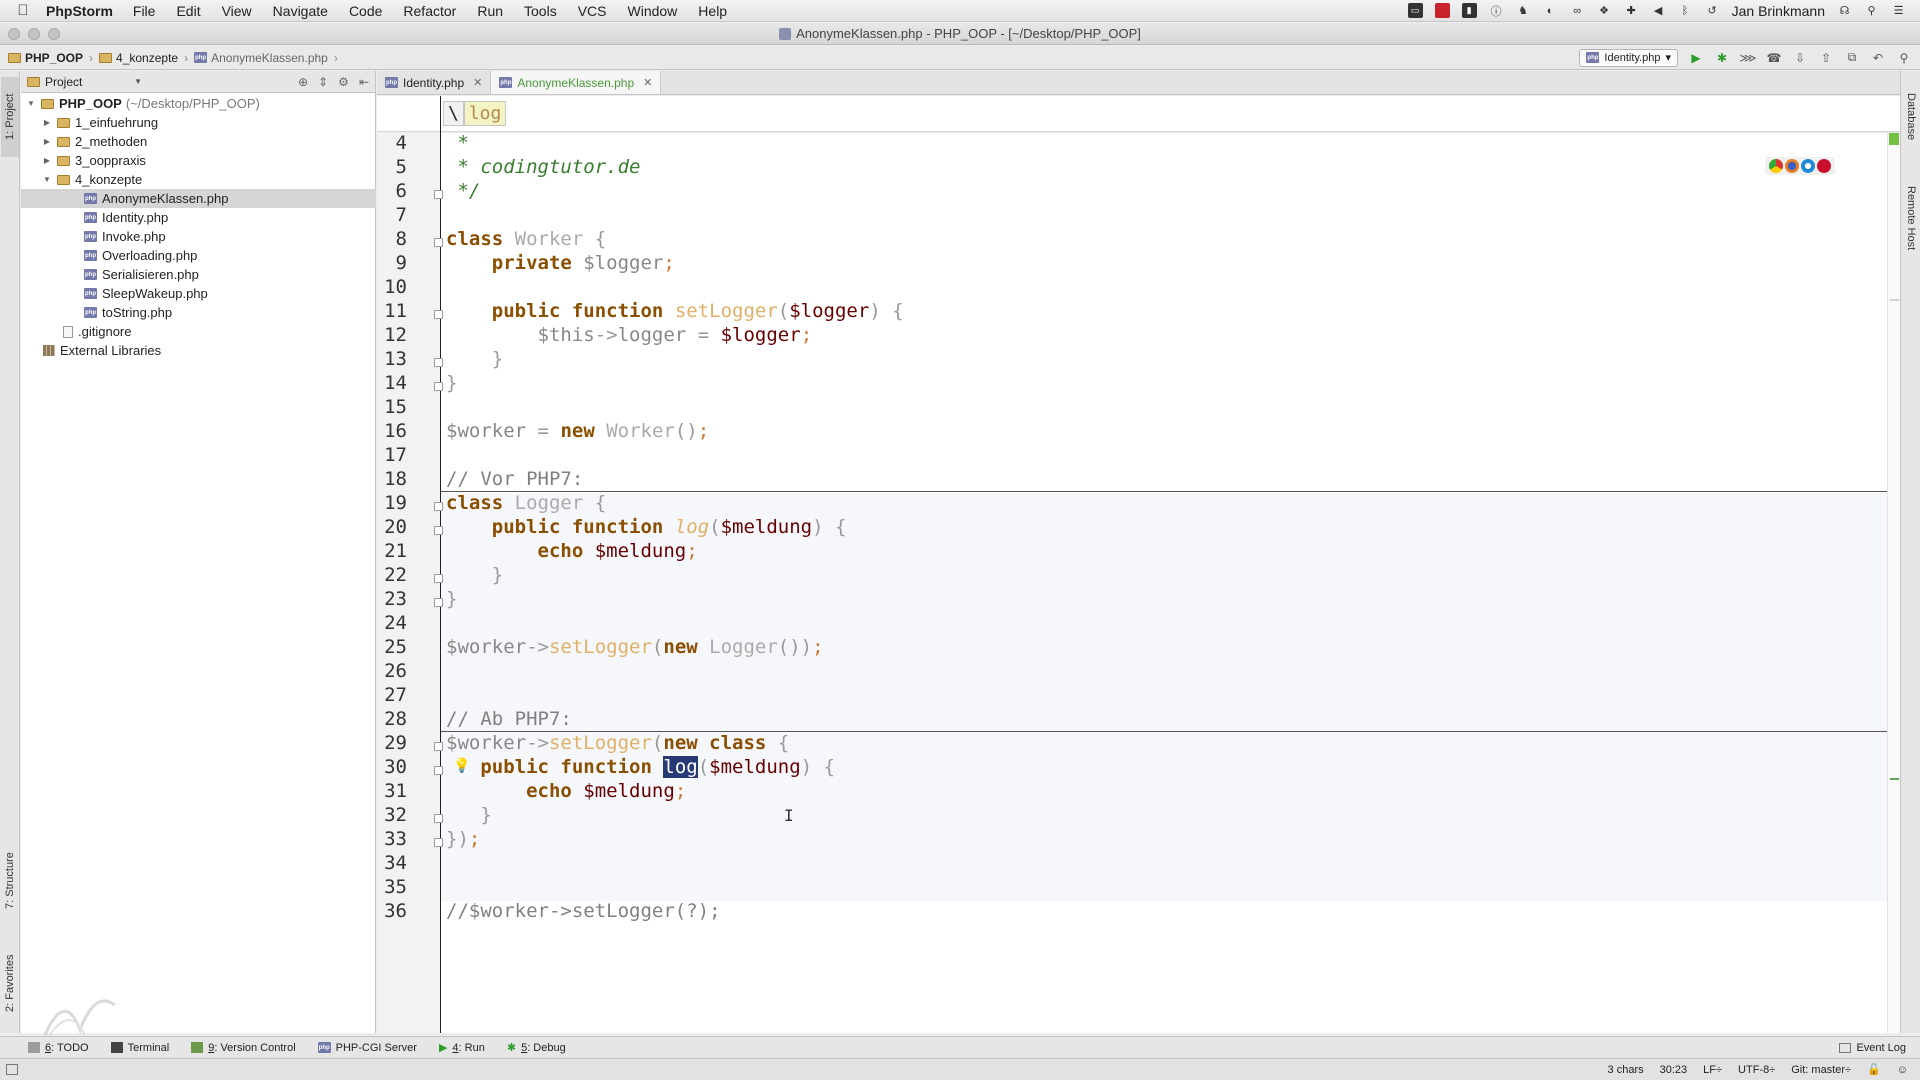  What do you see at coordinates (1898, 10) in the screenshot?
I see `notification-center-icon: ☰` at bounding box center [1898, 10].